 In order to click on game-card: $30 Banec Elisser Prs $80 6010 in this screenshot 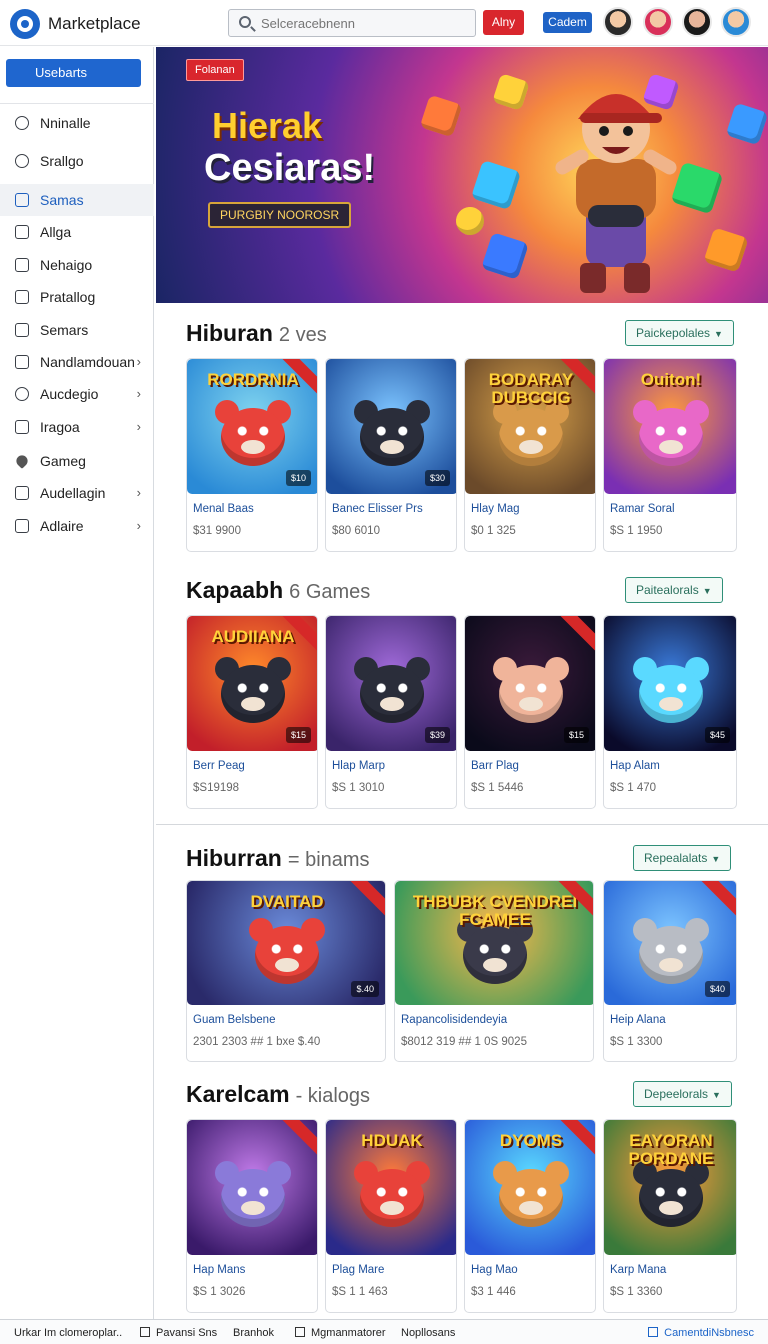, I will do `click(391, 455)`.